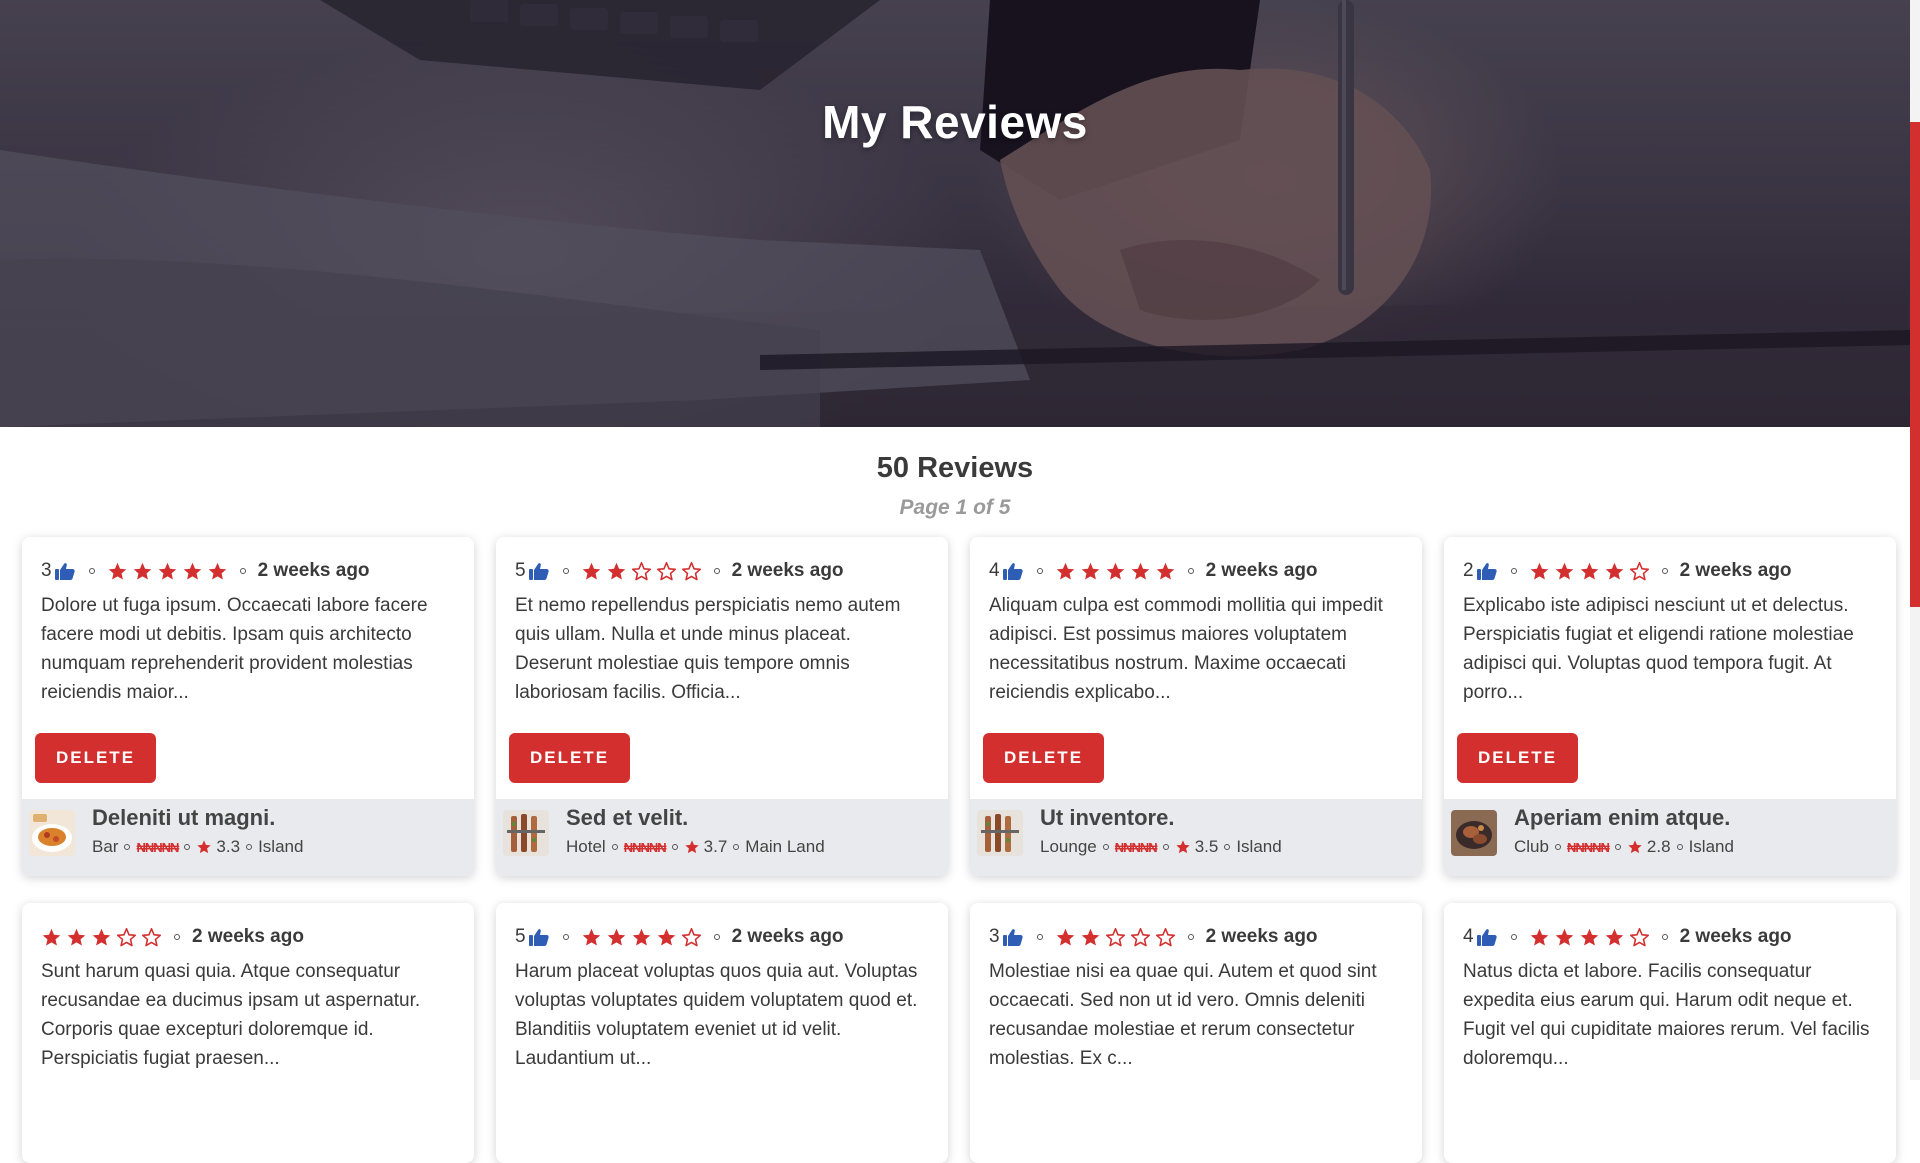 The width and height of the screenshot is (1920, 1163). I want to click on venue-location: Island, so click(281, 846).